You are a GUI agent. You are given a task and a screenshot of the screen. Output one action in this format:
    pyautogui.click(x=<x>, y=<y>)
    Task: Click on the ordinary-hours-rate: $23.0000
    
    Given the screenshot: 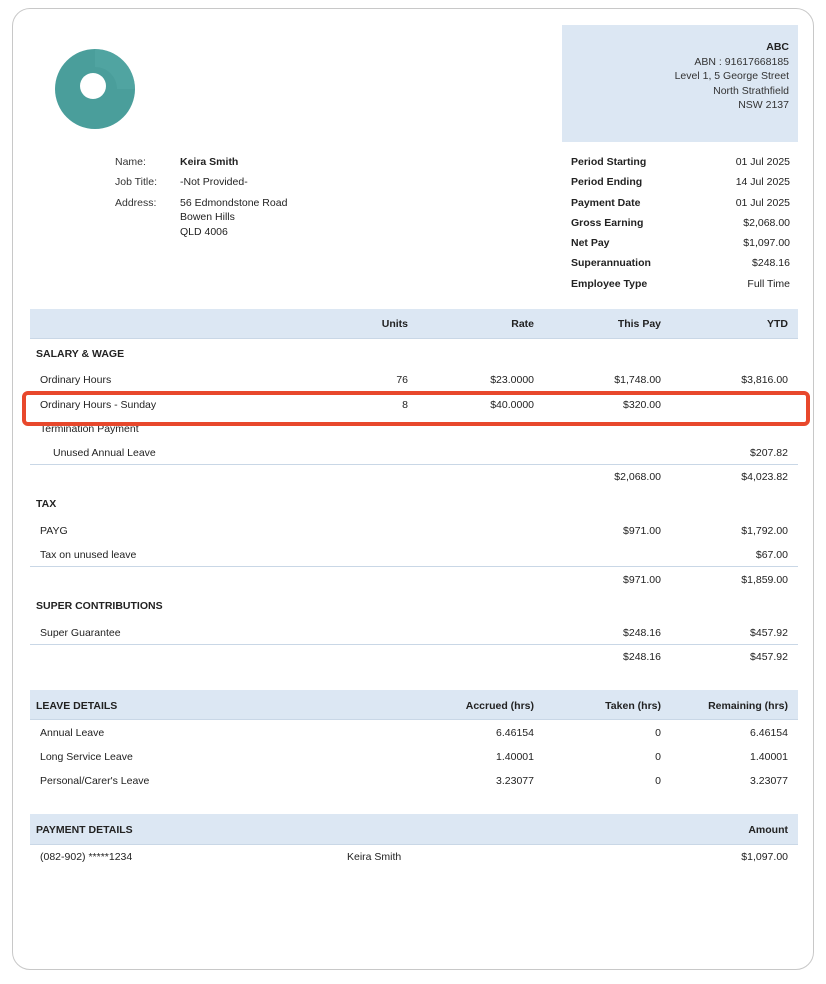 What is the action you would take?
    pyautogui.click(x=512, y=380)
    